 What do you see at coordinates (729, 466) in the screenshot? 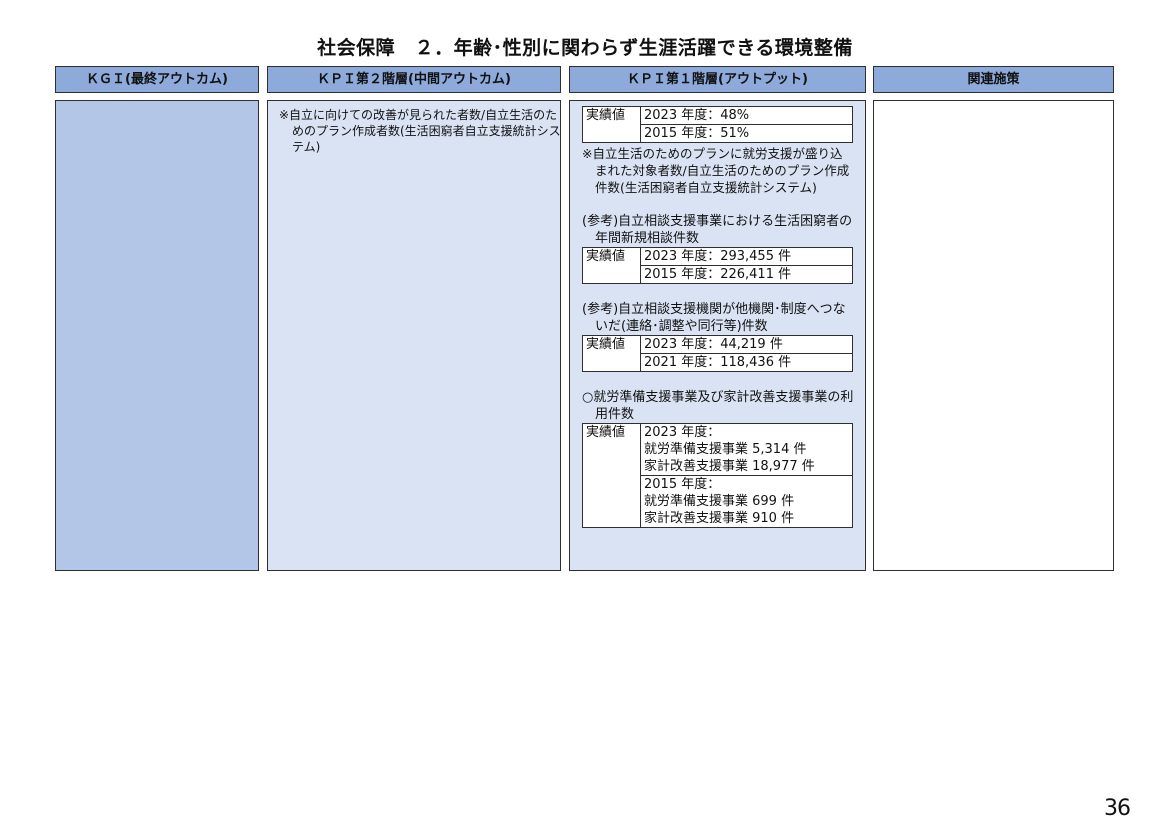
I see `results-line: 家計改善支援事業 18,977 件` at bounding box center [729, 466].